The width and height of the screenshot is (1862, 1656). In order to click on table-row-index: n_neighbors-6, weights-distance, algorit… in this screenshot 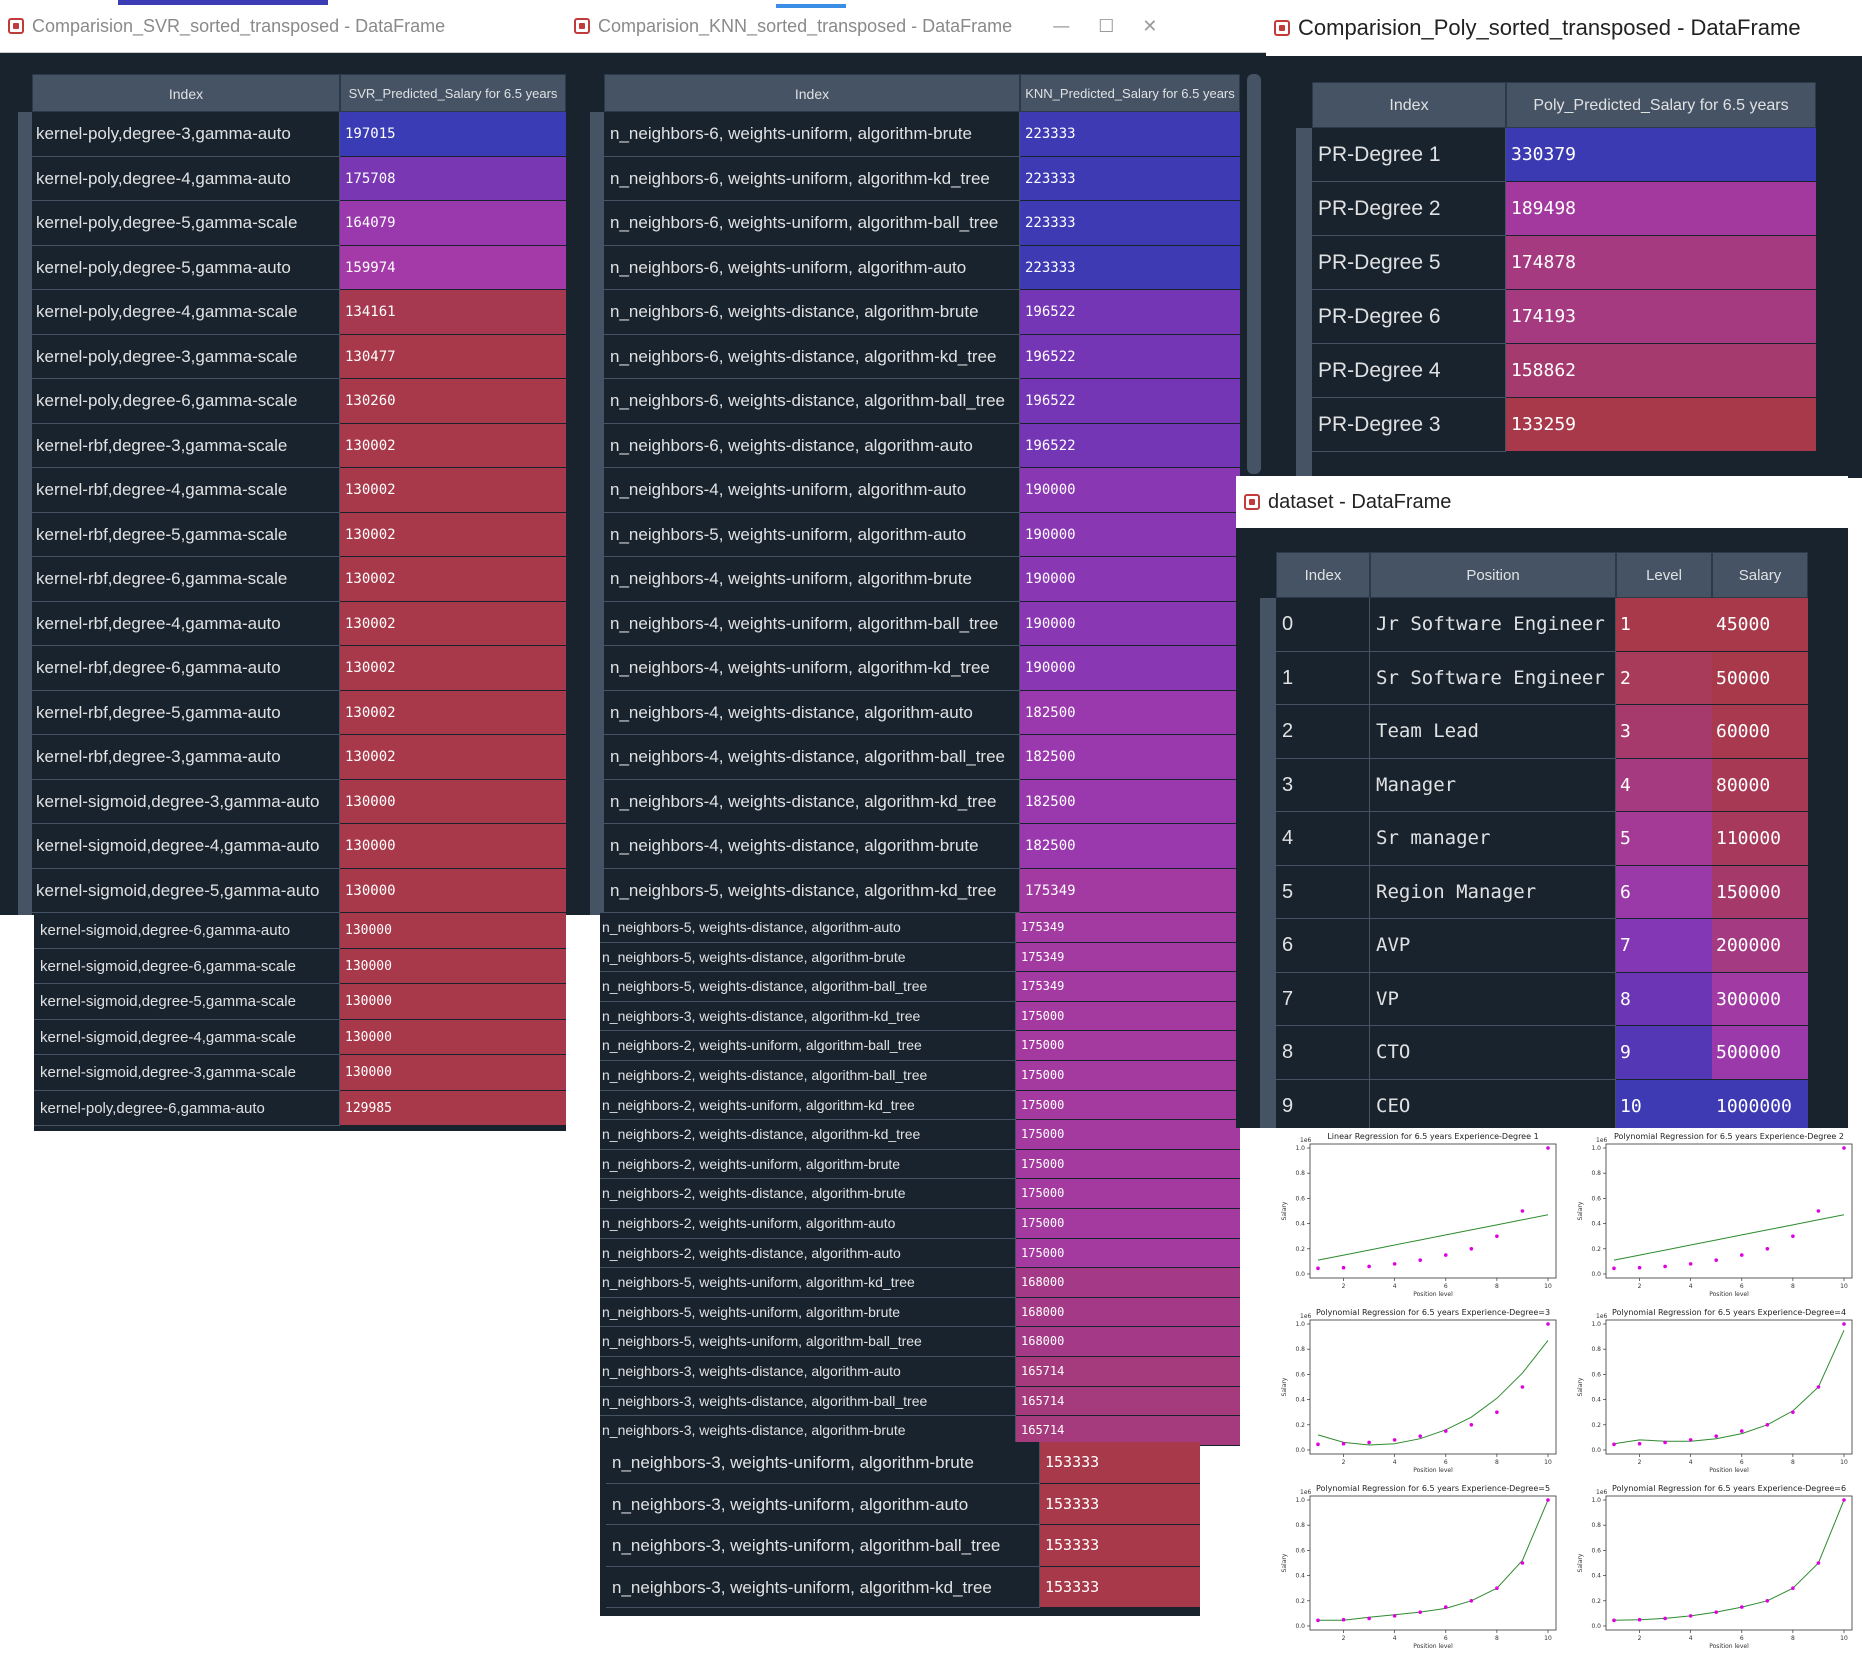, I will do `click(812, 356)`.